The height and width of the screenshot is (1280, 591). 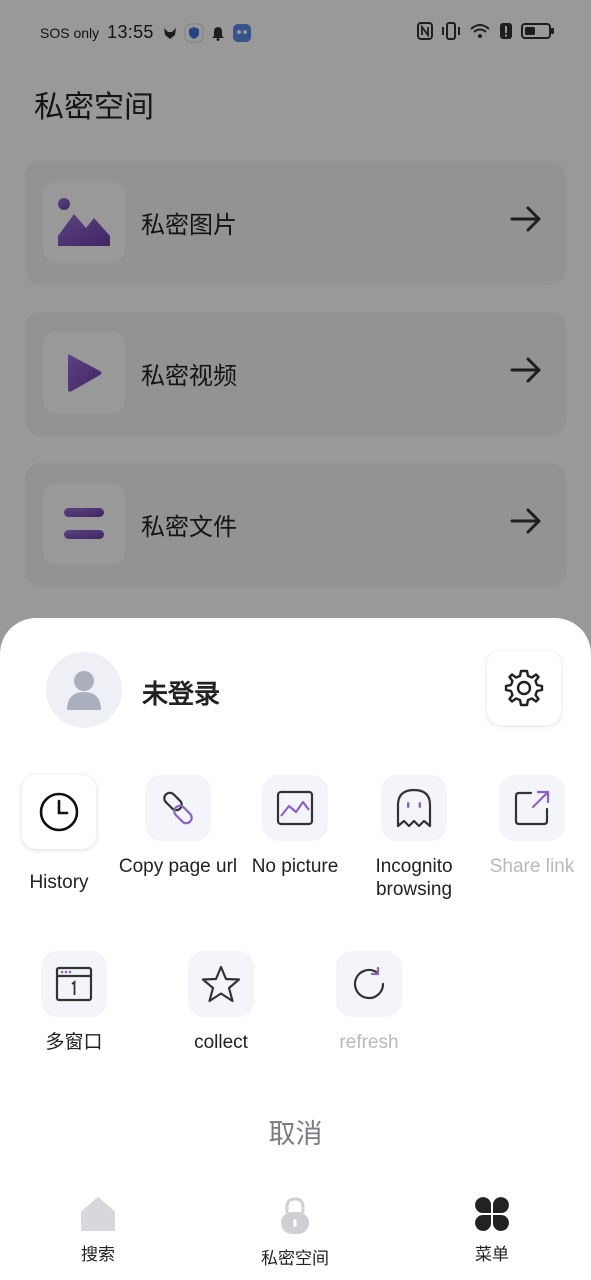 What do you see at coordinates (414, 878) in the screenshot?
I see `action-label: Incognito browsing` at bounding box center [414, 878].